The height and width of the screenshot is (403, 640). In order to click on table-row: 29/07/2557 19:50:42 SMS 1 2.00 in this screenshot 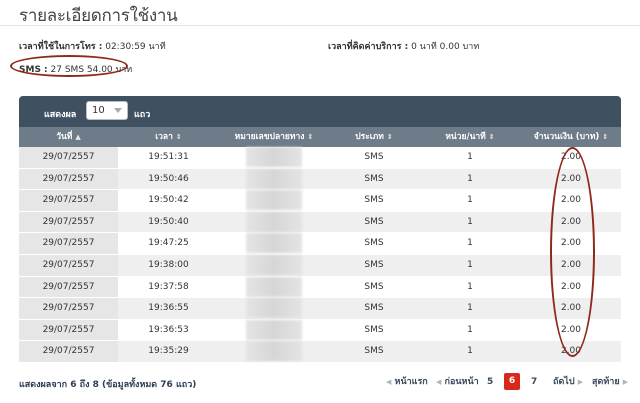, I will do `click(320, 201)`.